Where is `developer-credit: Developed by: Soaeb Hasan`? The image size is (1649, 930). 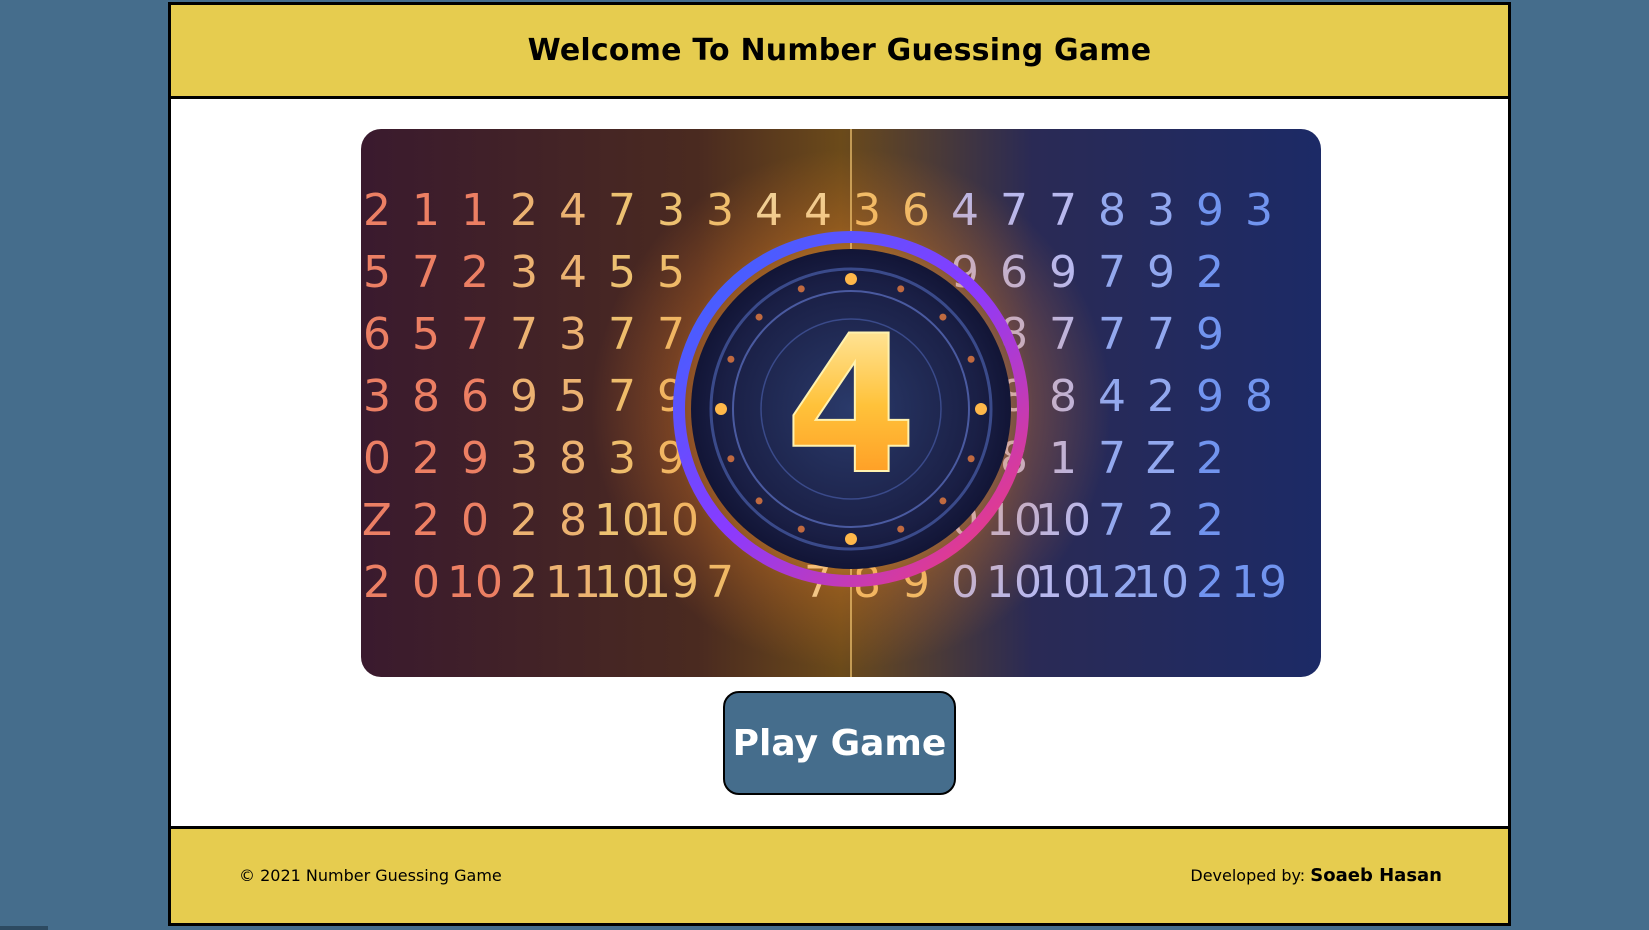 developer-credit: Developed by: Soaeb Hasan is located at coordinates (1316, 875).